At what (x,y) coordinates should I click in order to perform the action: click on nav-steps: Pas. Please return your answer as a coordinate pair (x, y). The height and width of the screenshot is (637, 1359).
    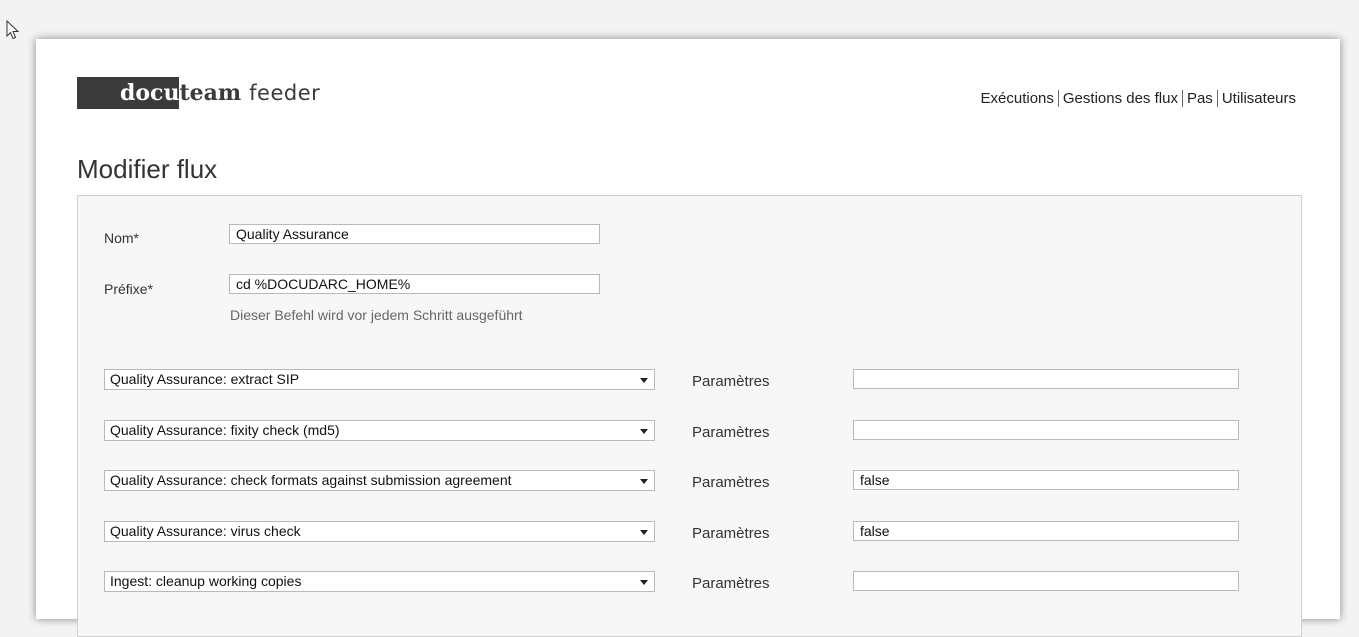
    Looking at the image, I should click on (1200, 98).